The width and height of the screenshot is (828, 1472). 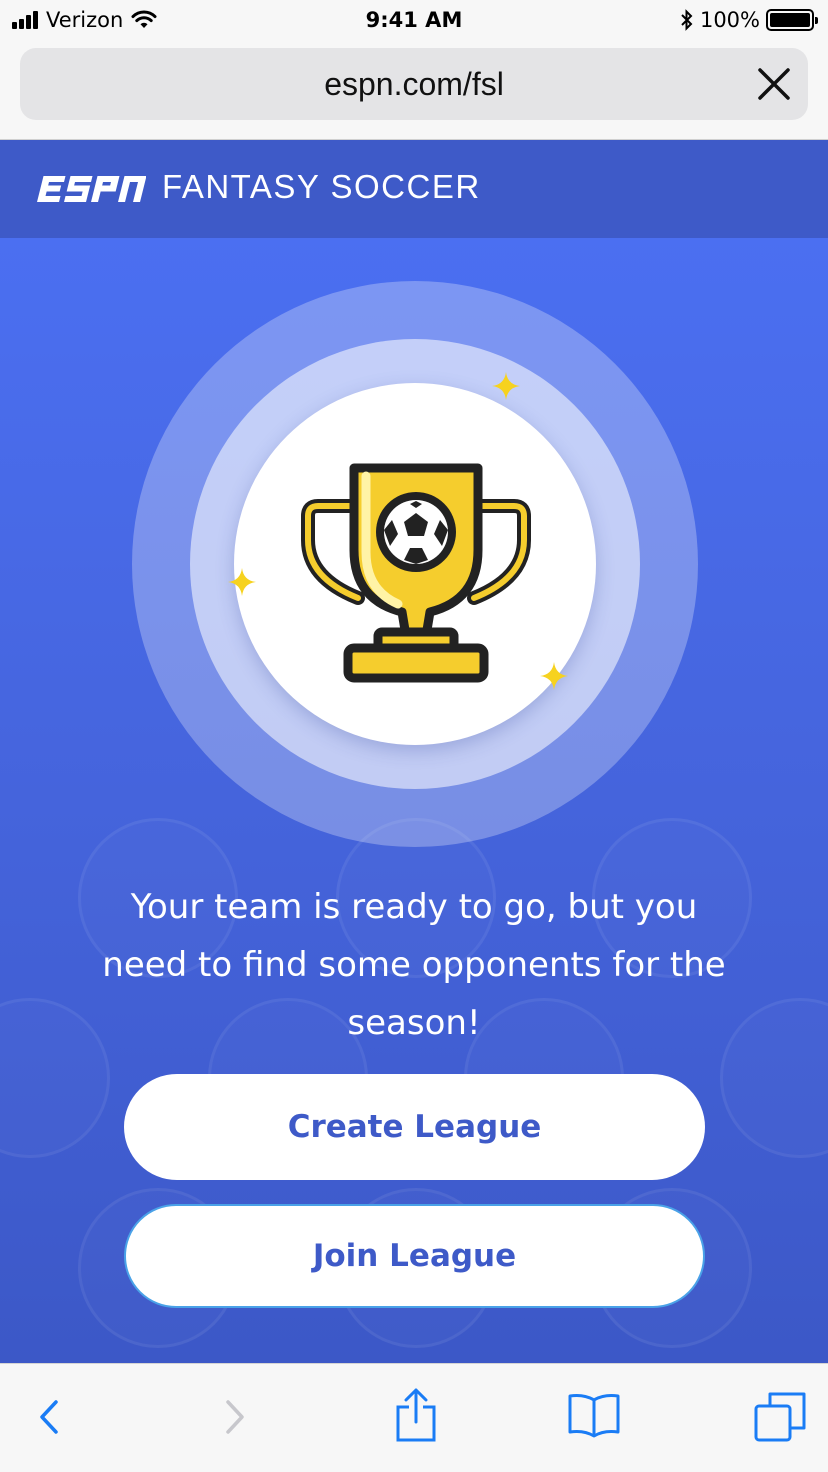 I want to click on bookmarks-icon, so click(x=594, y=1415).